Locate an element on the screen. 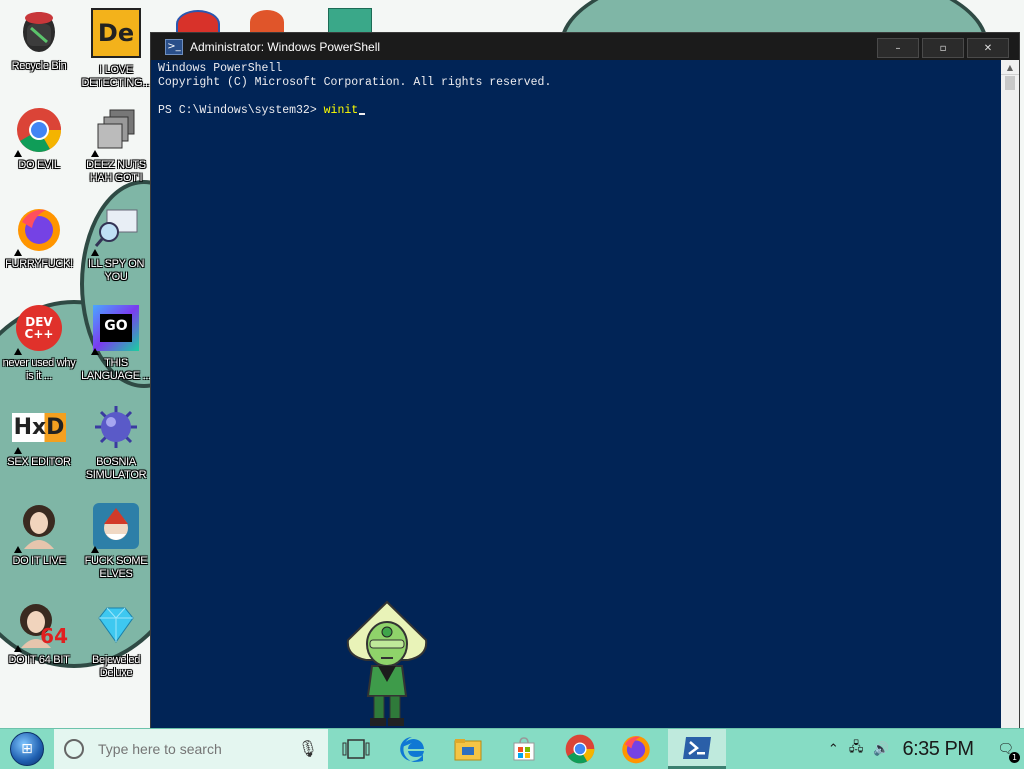  taskbar: ⊞ 🎙 ⌃ 🖧 🔊 6:35 PM 🗨 1 is located at coordinates (512, 748).